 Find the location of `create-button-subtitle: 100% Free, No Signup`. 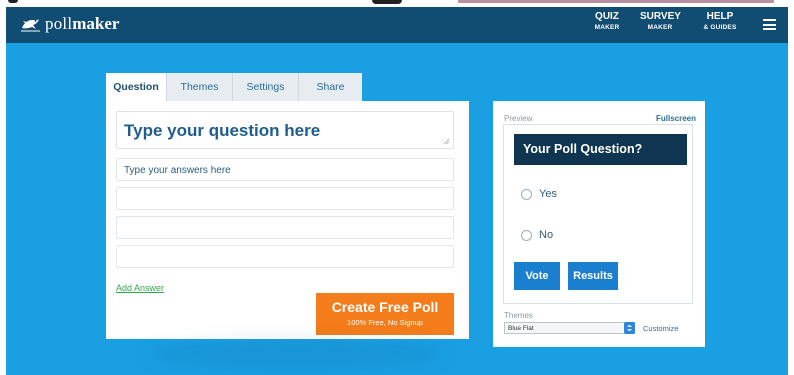

create-button-subtitle: 100% Free, No Signup is located at coordinates (385, 322).